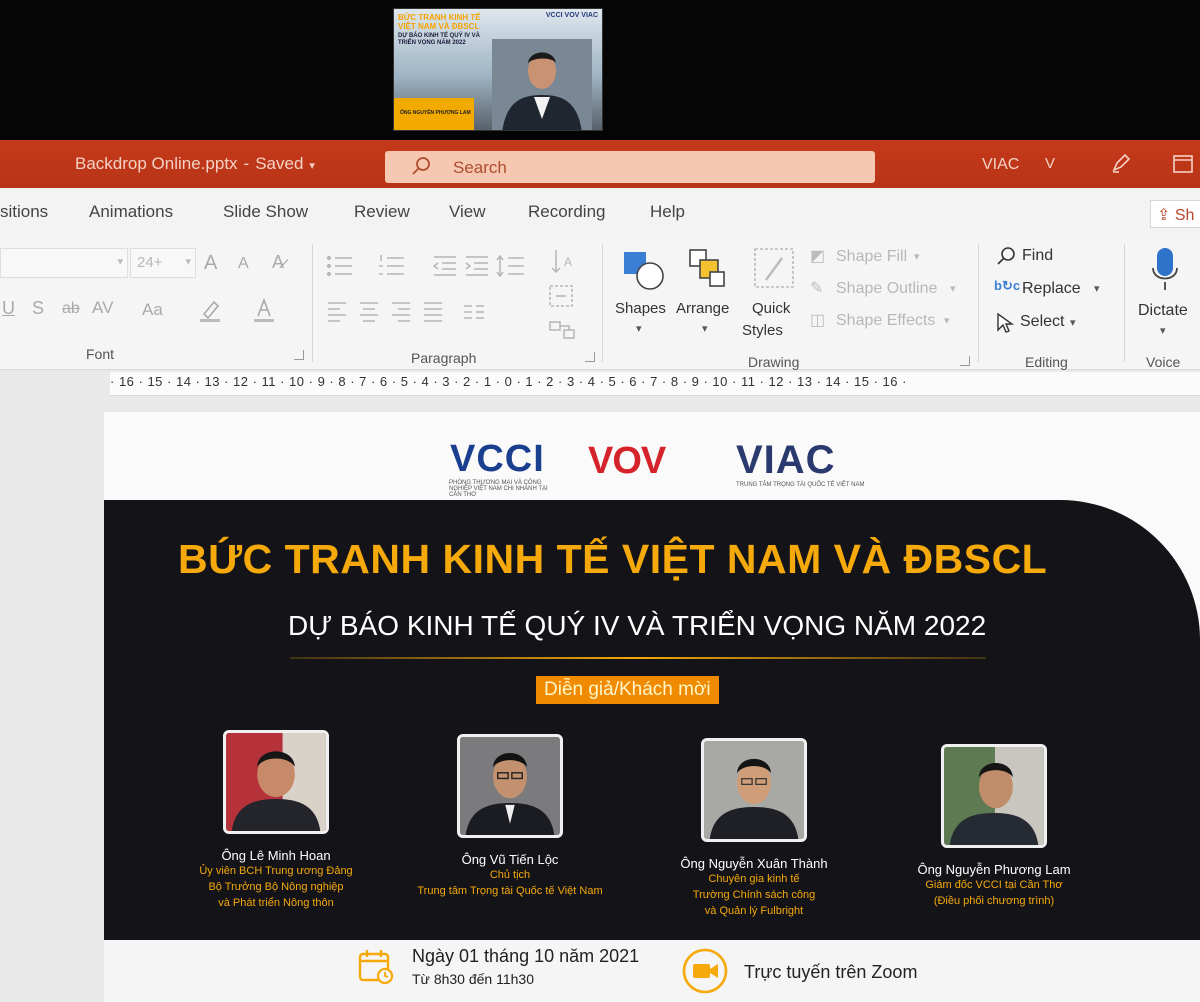 Image resolution: width=1200 pixels, height=1002 pixels. What do you see at coordinates (994, 869) in the screenshot?
I see `speaker-name: Ông Nguyễn Phương Lam` at bounding box center [994, 869].